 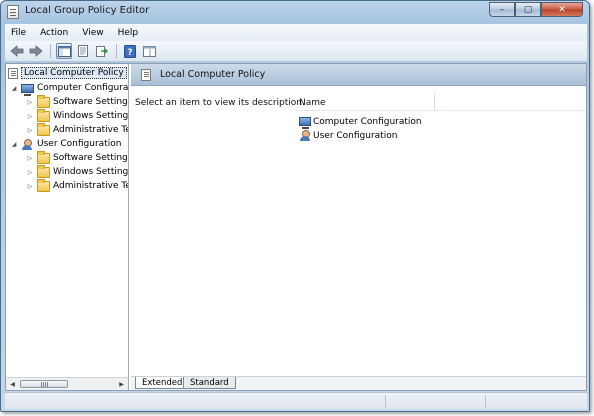 What do you see at coordinates (54, 33) in the screenshot?
I see `menu-action: Action` at bounding box center [54, 33].